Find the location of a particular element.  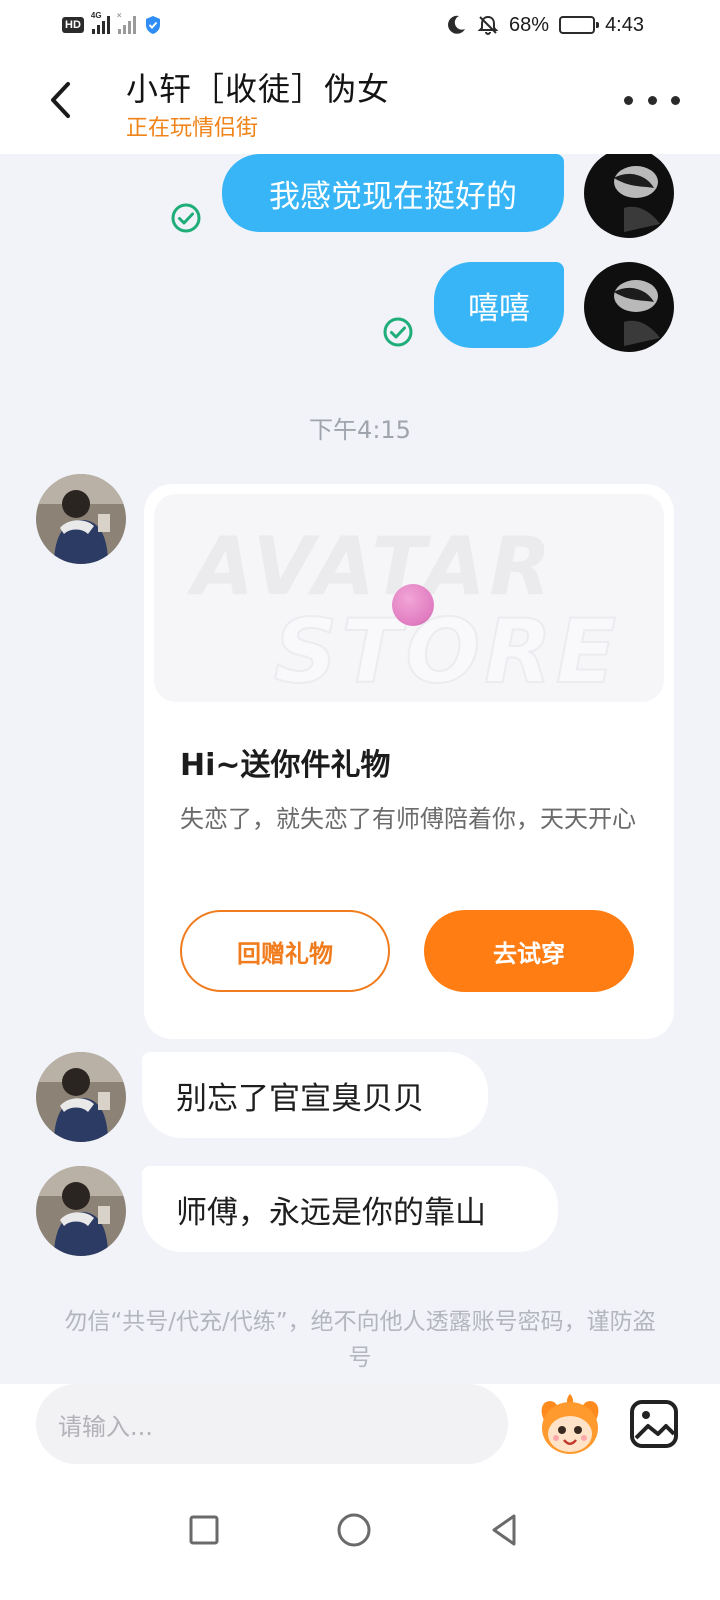

back-button is located at coordinates (60, 100).